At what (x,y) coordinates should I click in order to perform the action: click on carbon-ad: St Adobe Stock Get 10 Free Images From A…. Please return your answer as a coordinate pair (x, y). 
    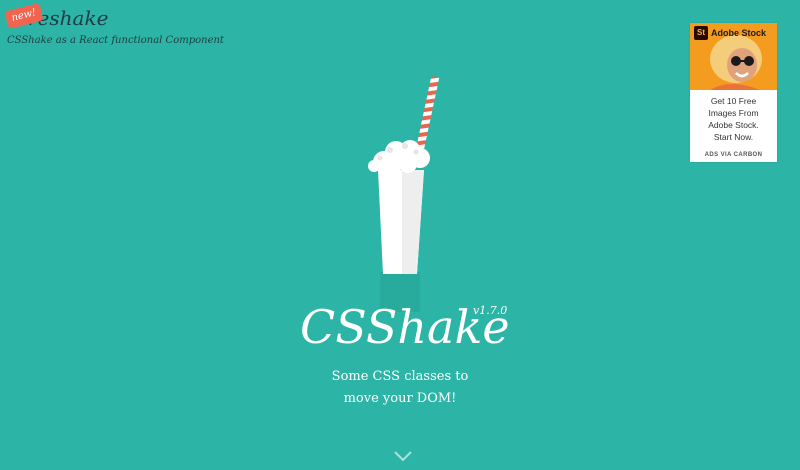
    Looking at the image, I should click on (733, 92).